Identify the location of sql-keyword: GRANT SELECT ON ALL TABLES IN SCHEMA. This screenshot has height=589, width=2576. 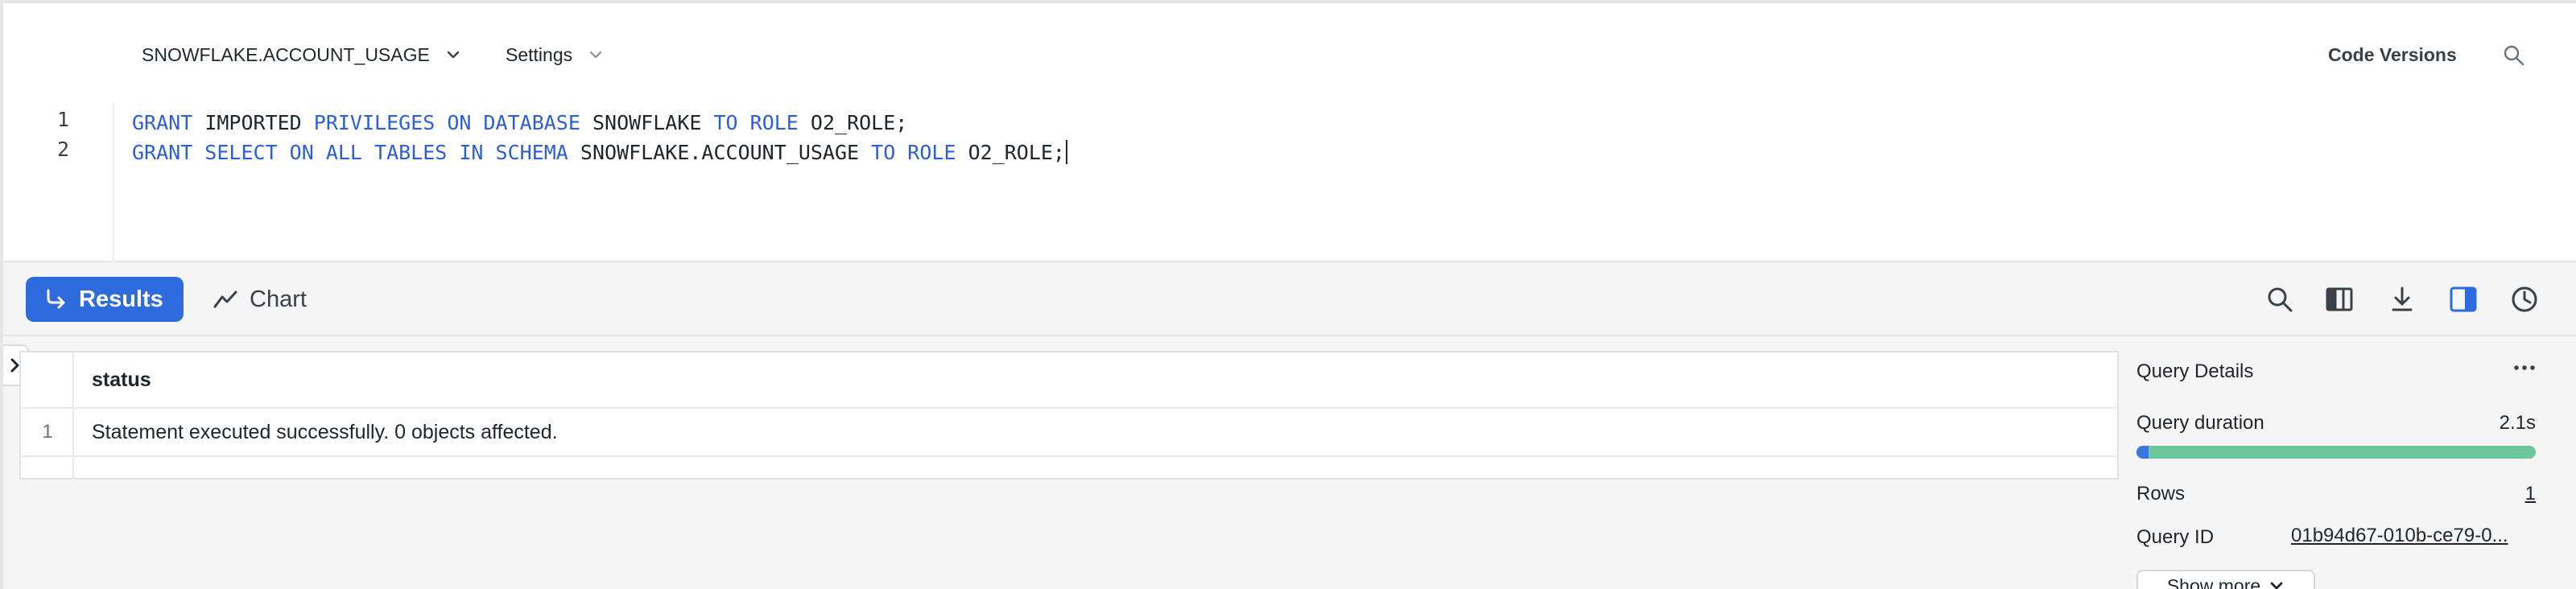
(350, 152).